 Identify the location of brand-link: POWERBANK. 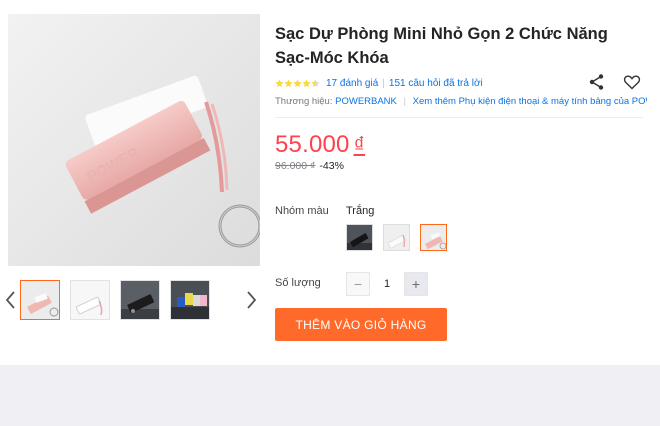
(366, 101).